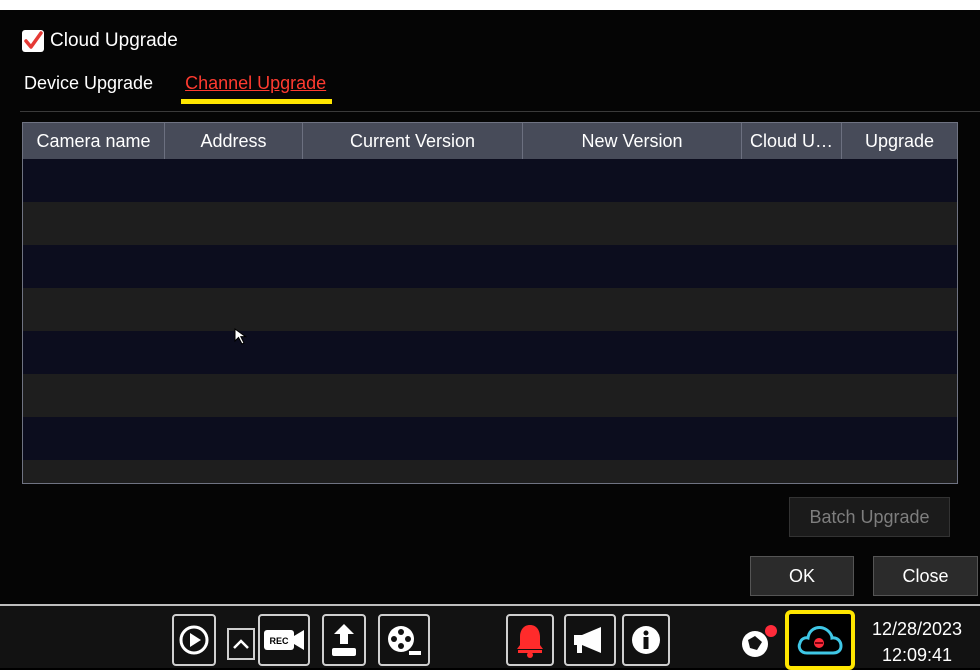 This screenshot has height=670, width=980. Describe the element at coordinates (94, 141) in the screenshot. I see `column-header-camera-name: Camera name` at that location.